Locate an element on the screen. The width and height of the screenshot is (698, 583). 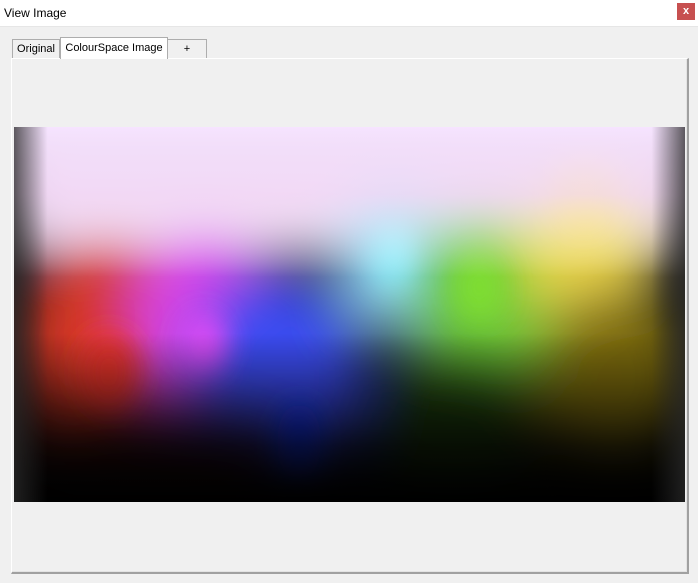
title-bar: View Image x is located at coordinates (349, 13).